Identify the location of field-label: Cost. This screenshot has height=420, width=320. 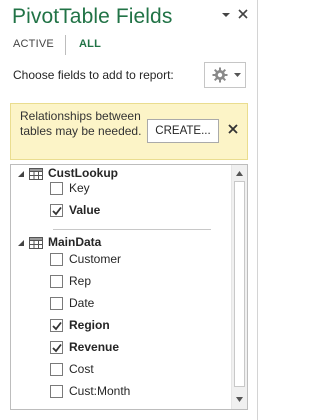
(81, 369).